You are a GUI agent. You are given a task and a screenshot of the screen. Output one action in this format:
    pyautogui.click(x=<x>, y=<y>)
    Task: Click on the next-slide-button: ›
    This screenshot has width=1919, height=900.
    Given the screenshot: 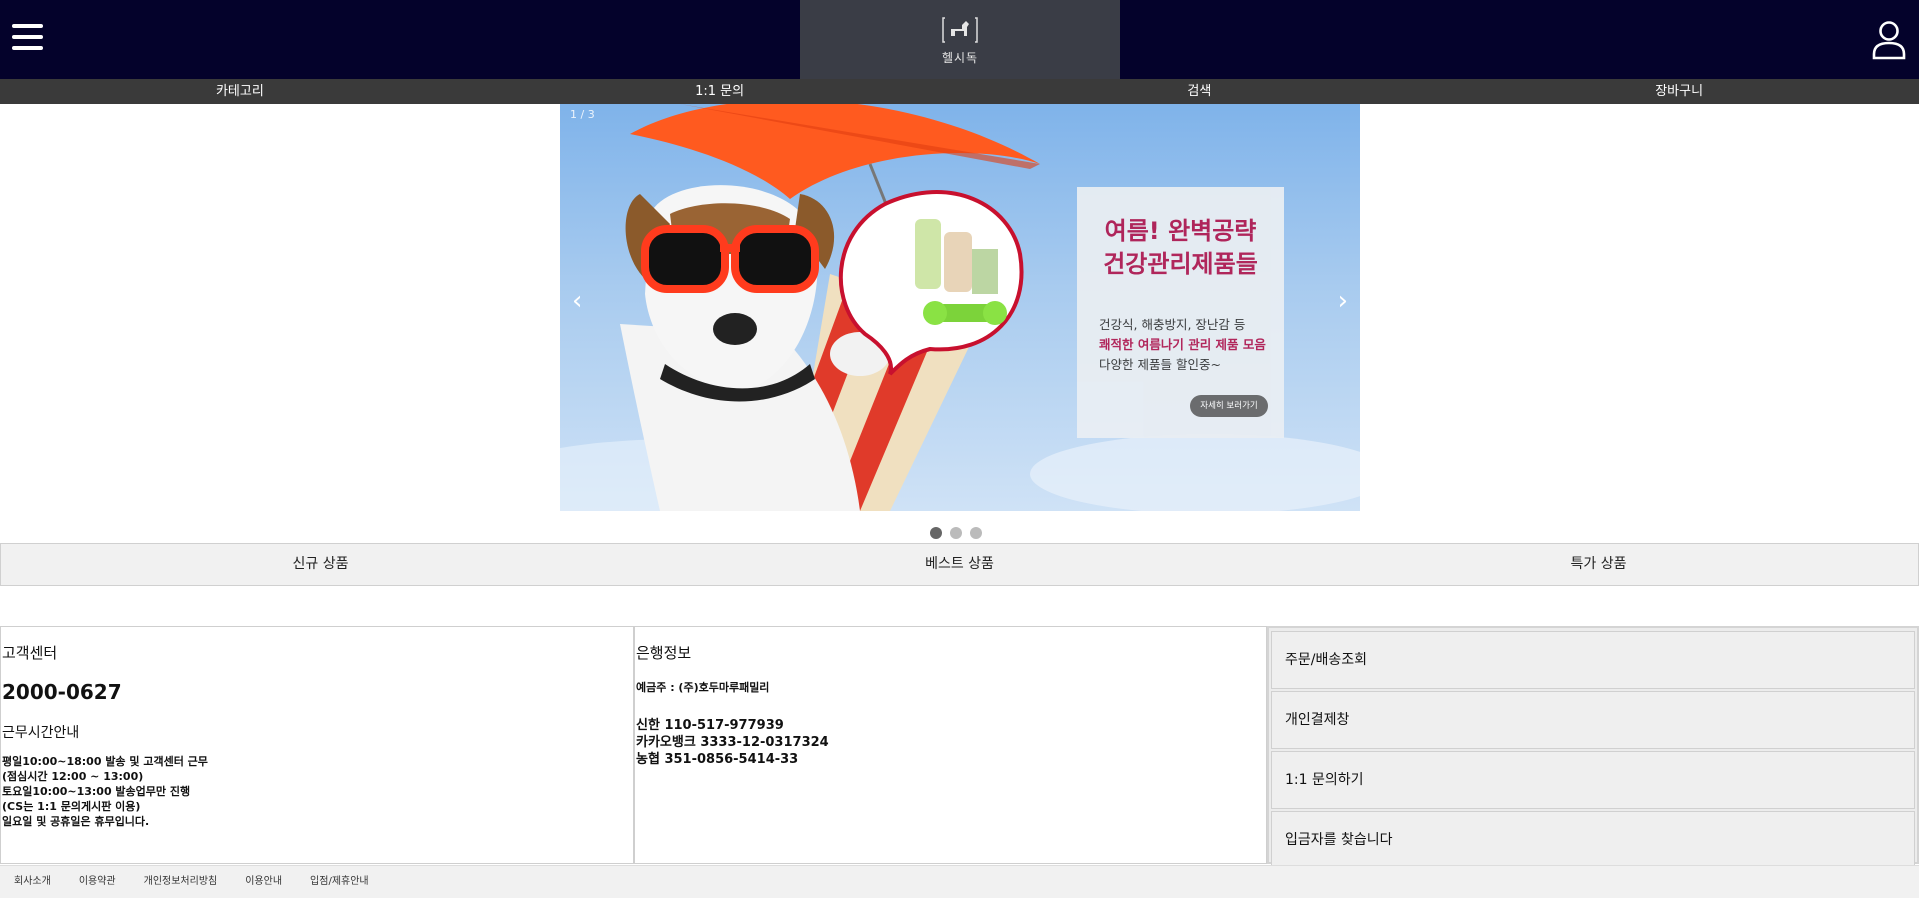 What is the action you would take?
    pyautogui.click(x=1343, y=301)
    